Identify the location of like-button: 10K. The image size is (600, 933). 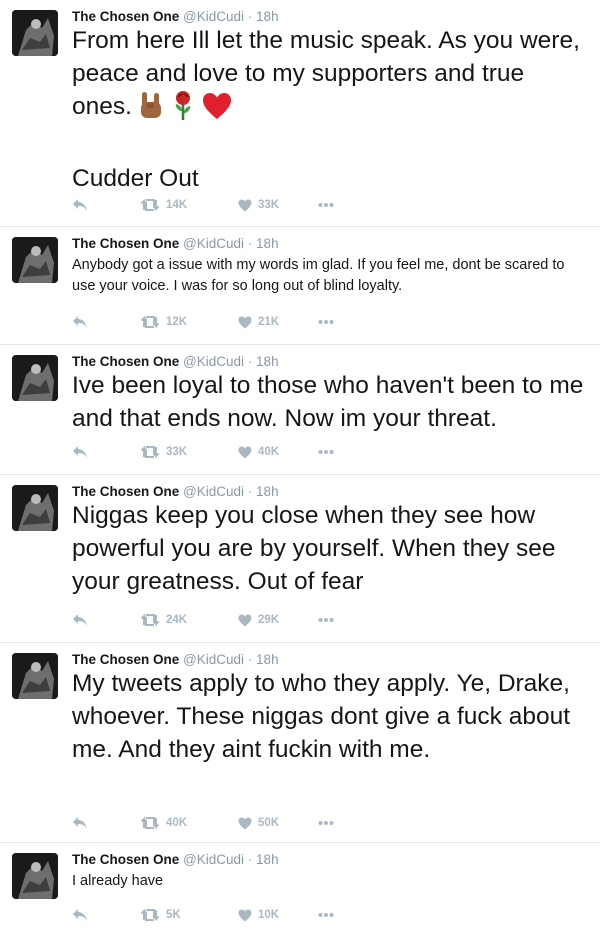
(258, 915).